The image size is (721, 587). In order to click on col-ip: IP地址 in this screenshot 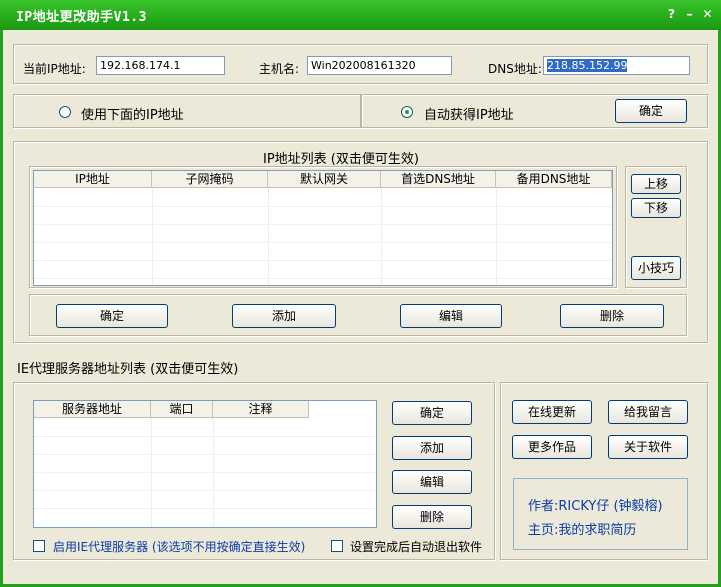, I will do `click(93, 179)`.